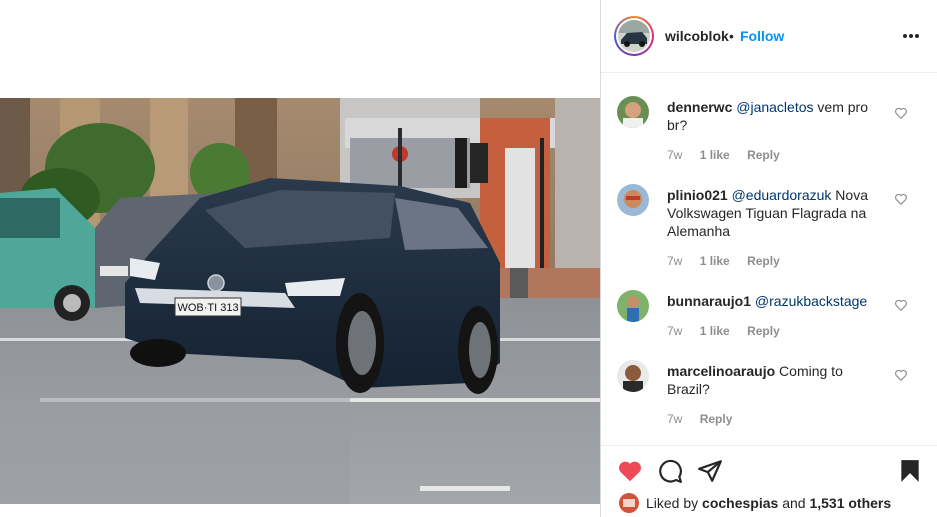 The width and height of the screenshot is (937, 517). I want to click on license-plate: WOB·TI 313, so click(207, 308).